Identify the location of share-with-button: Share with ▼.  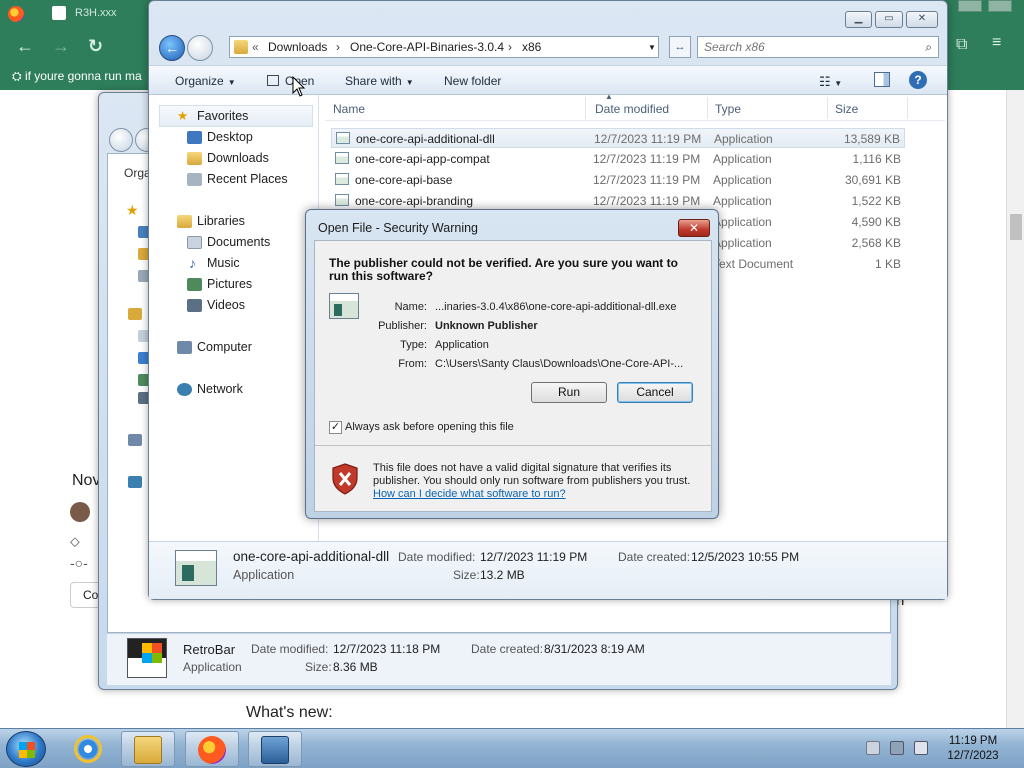
(379, 81).